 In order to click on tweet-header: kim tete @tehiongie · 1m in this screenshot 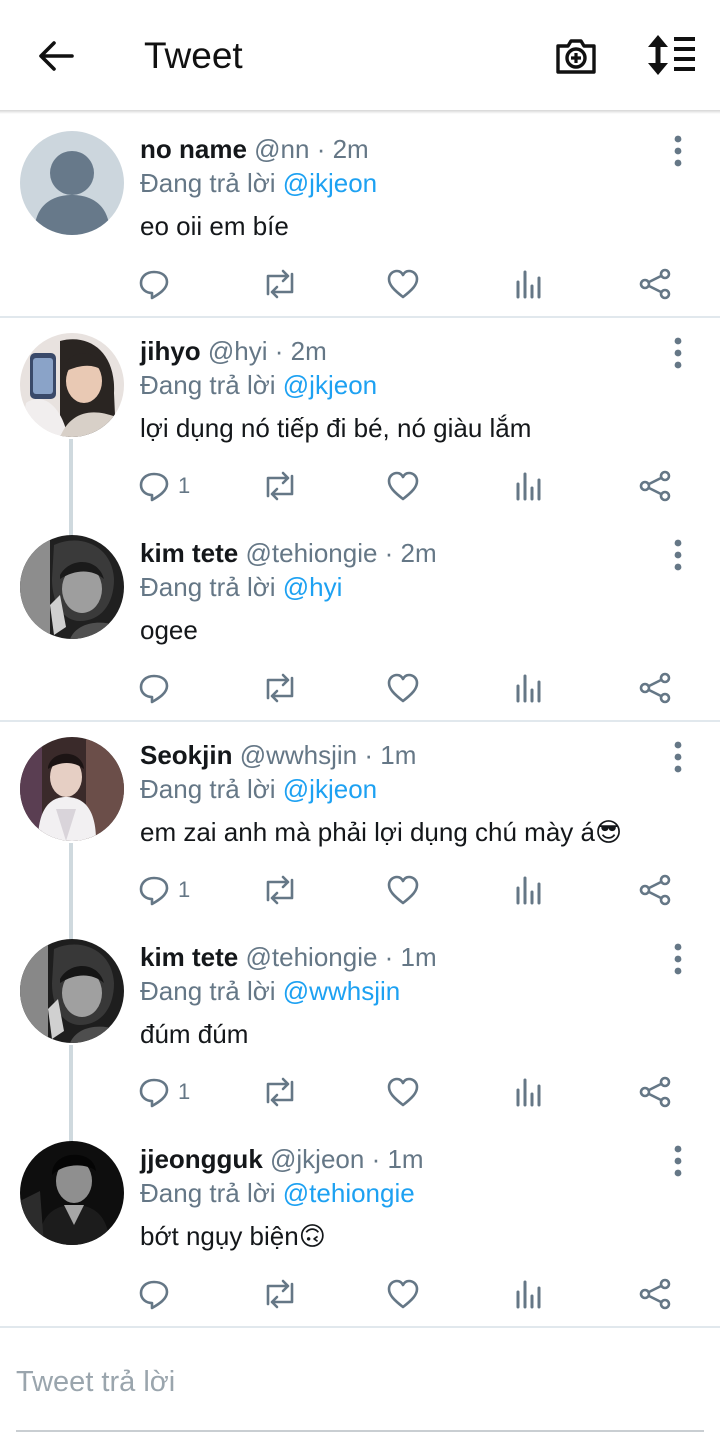, I will do `click(288, 957)`.